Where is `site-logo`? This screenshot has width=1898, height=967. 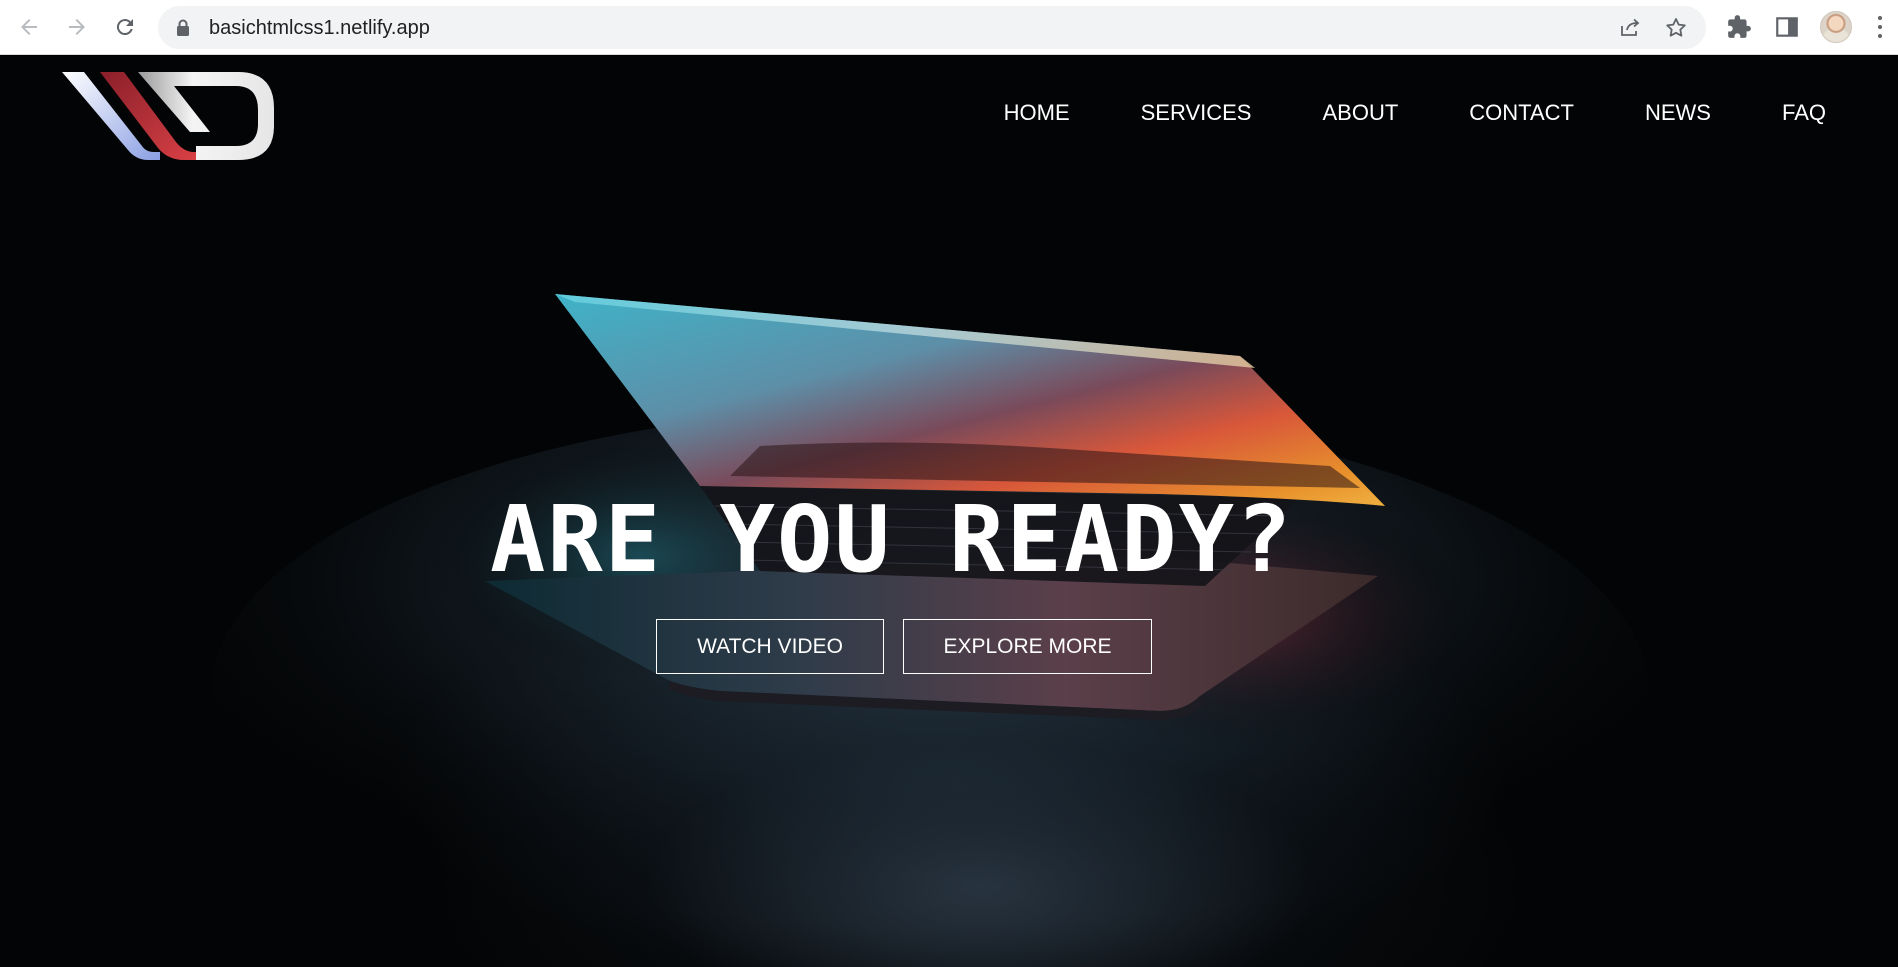 site-logo is located at coordinates (168, 116).